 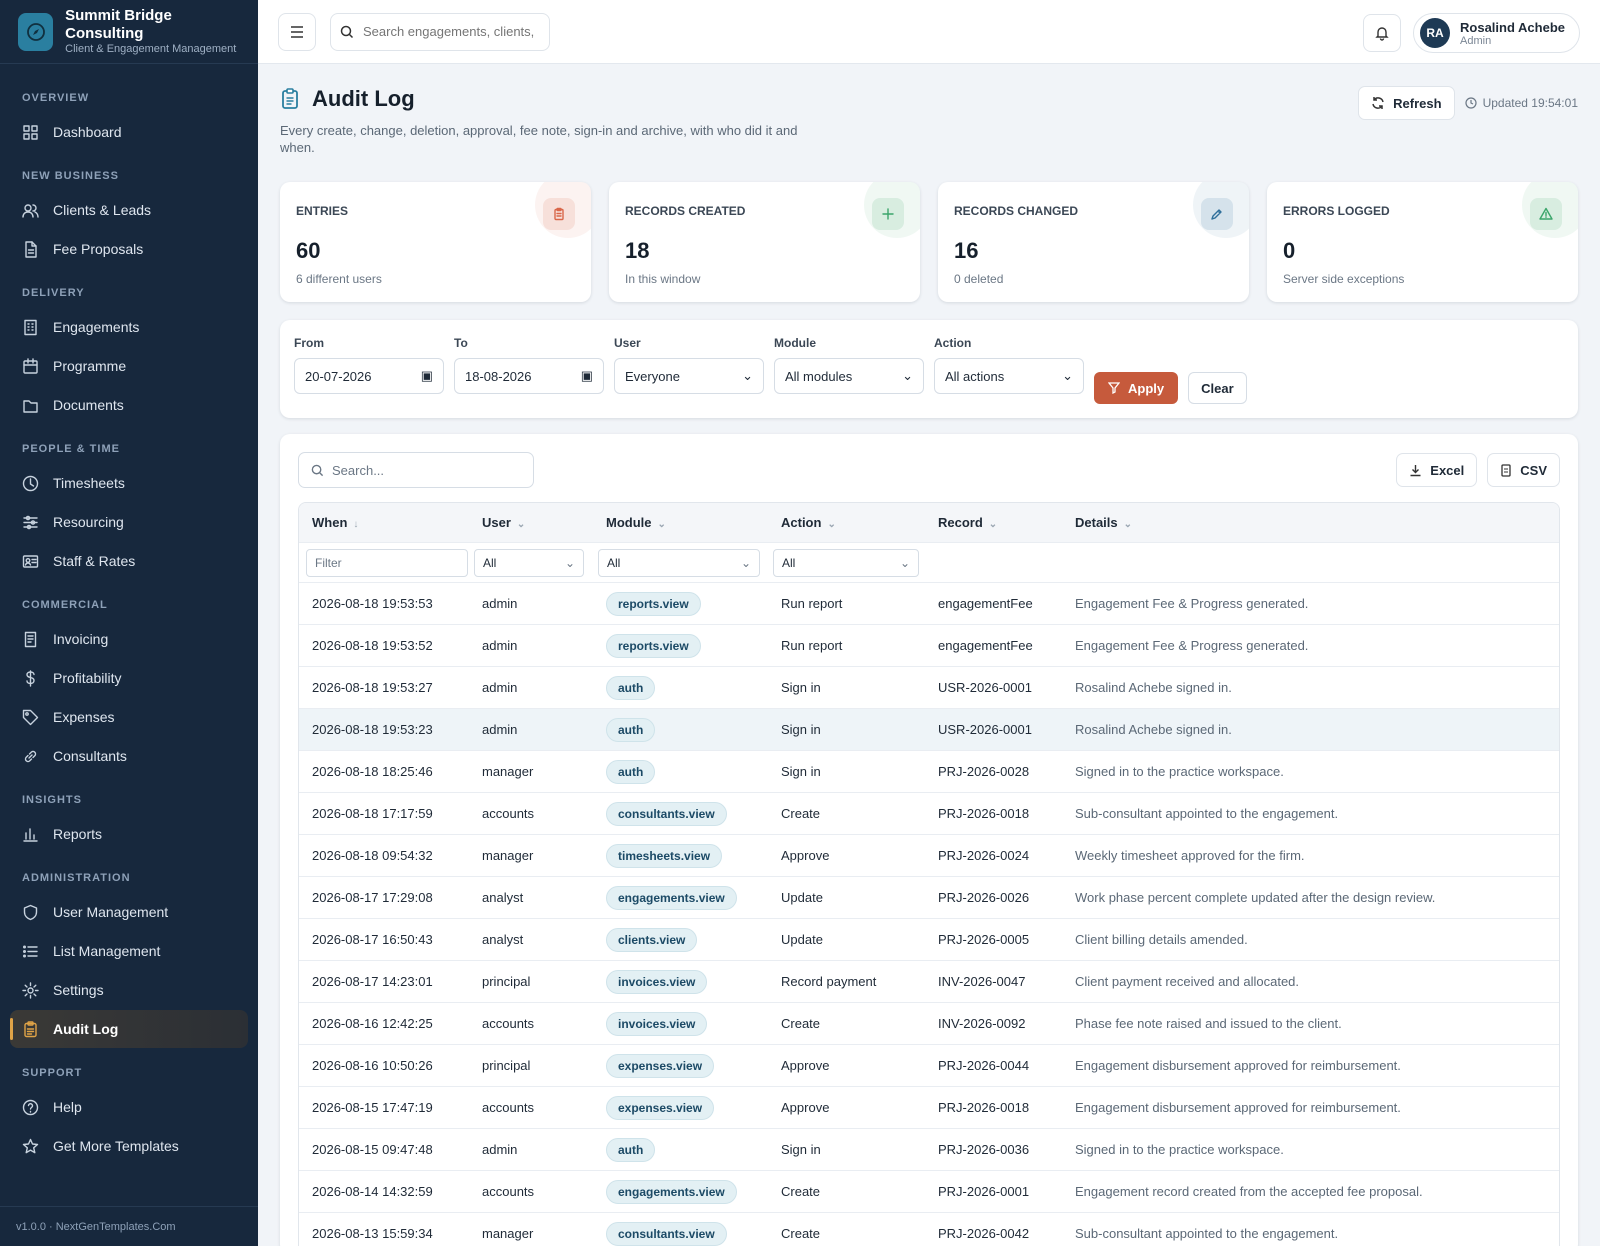 What do you see at coordinates (129, 1146) in the screenshot?
I see `sidebar-item-get-more-templates: Get More Templates` at bounding box center [129, 1146].